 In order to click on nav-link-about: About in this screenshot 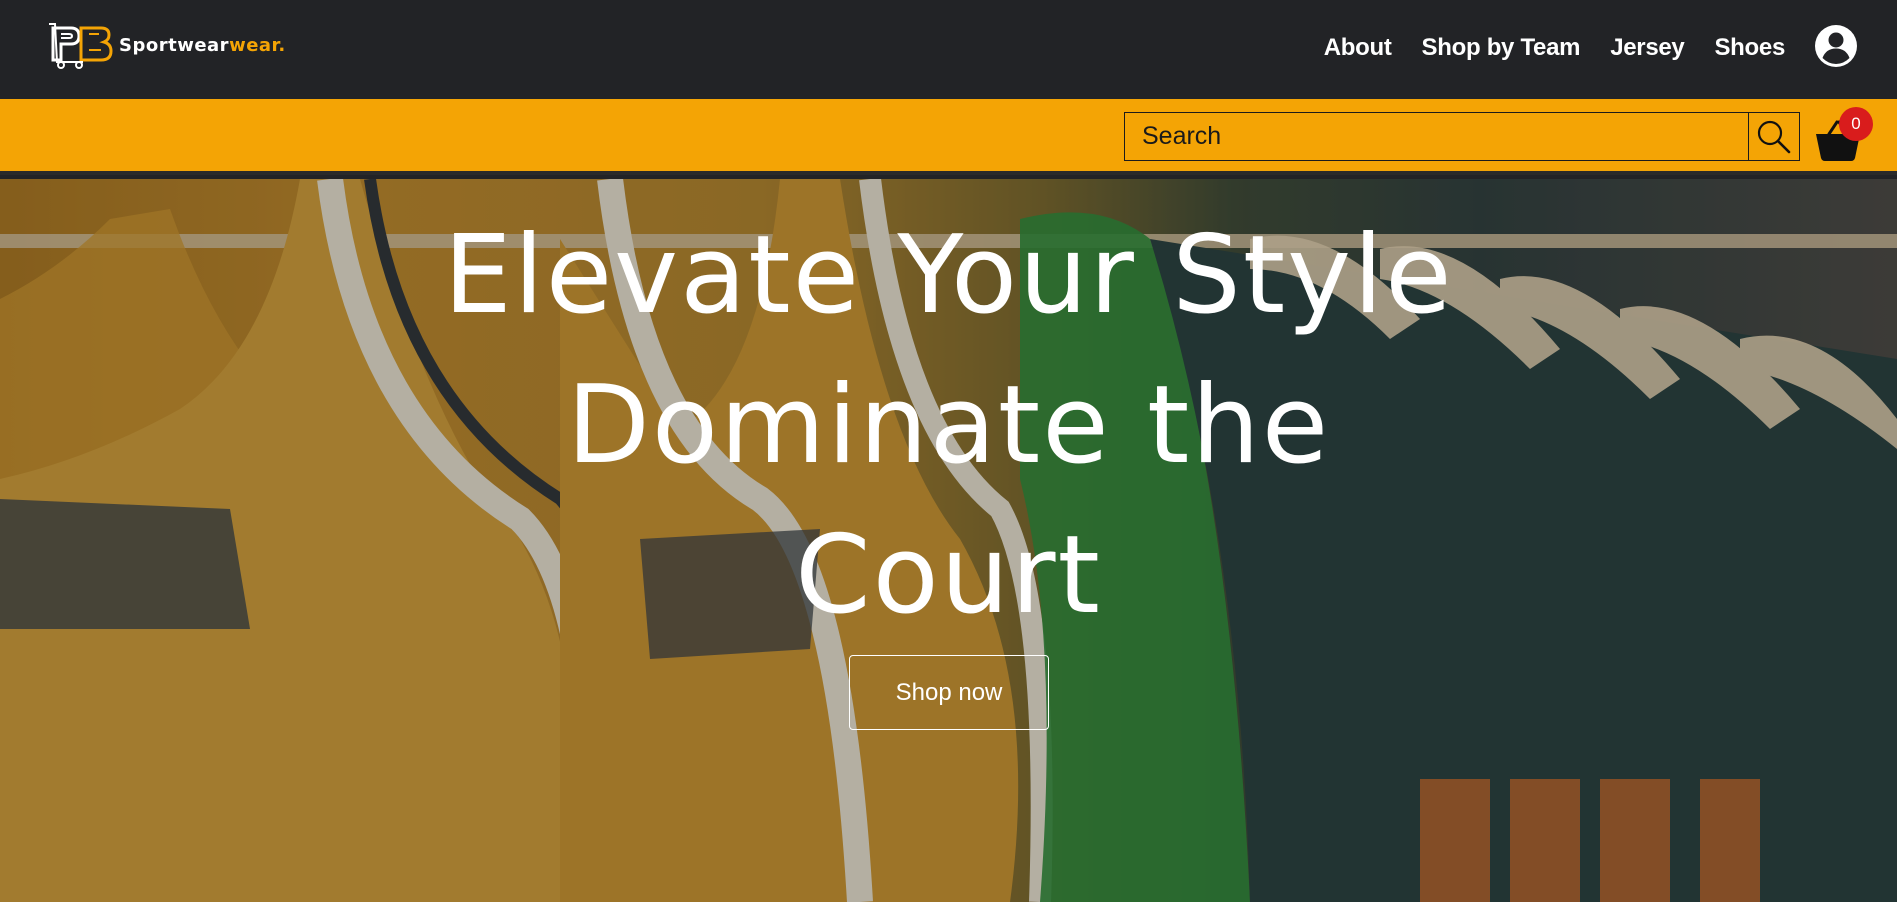, I will do `click(1358, 48)`.